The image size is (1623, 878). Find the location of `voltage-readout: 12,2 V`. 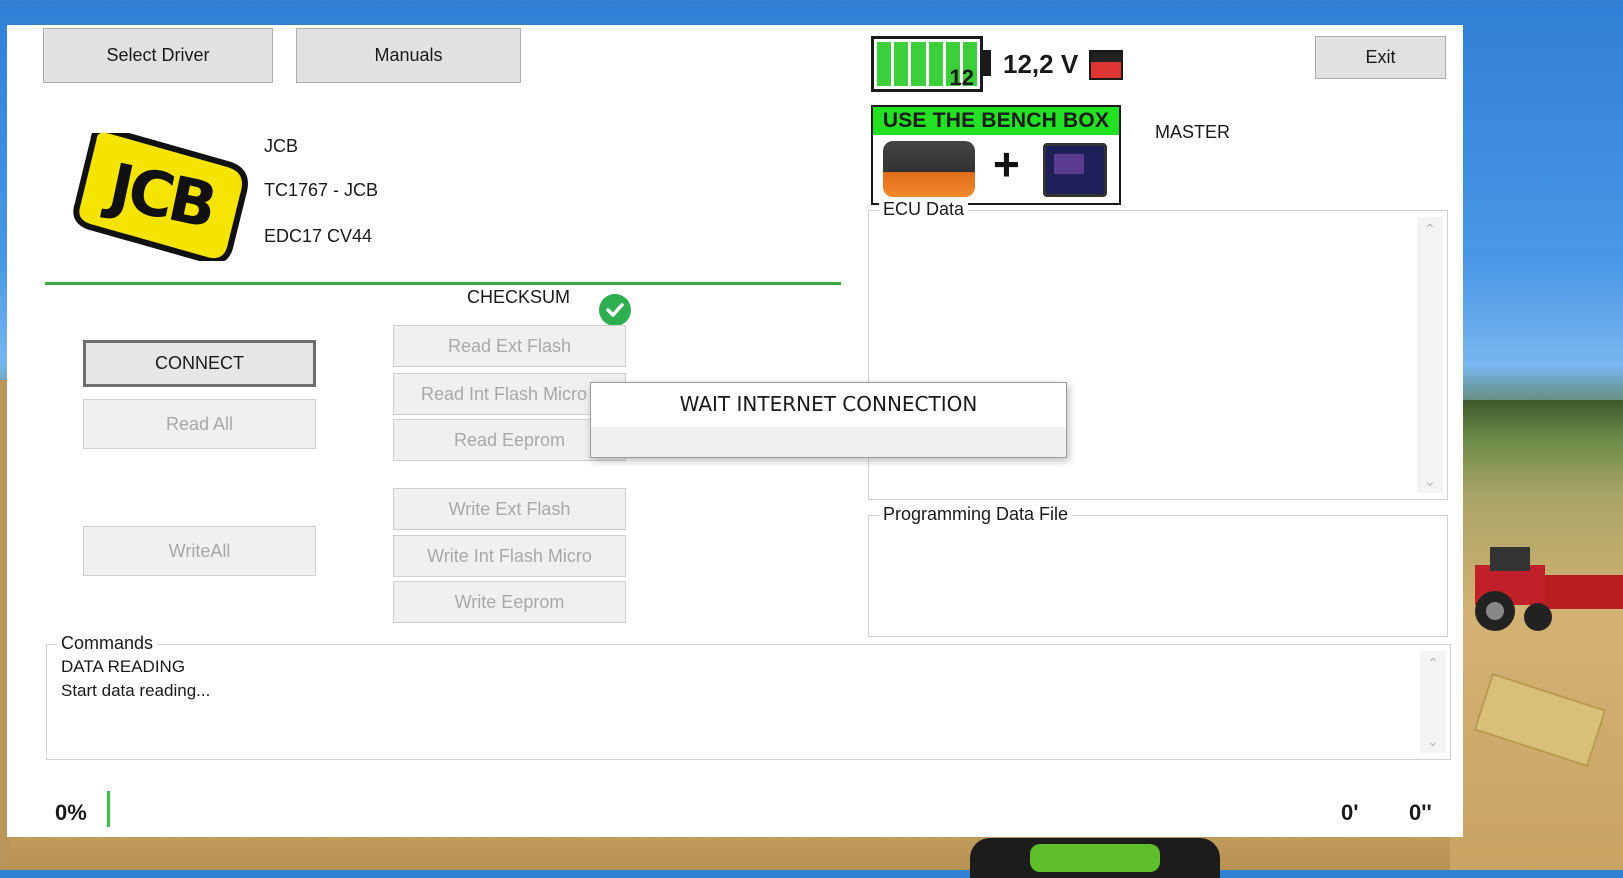

voltage-readout: 12,2 V is located at coordinates (1041, 64).